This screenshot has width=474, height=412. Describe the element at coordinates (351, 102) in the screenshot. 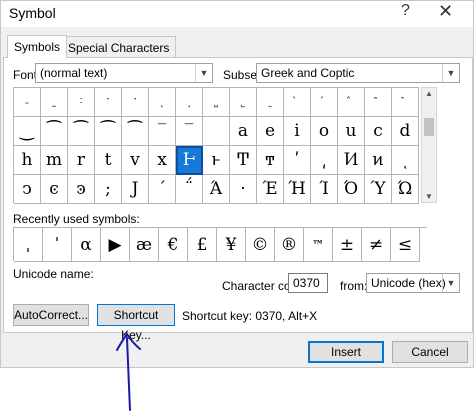

I see `symbol-cell: ̂` at that location.